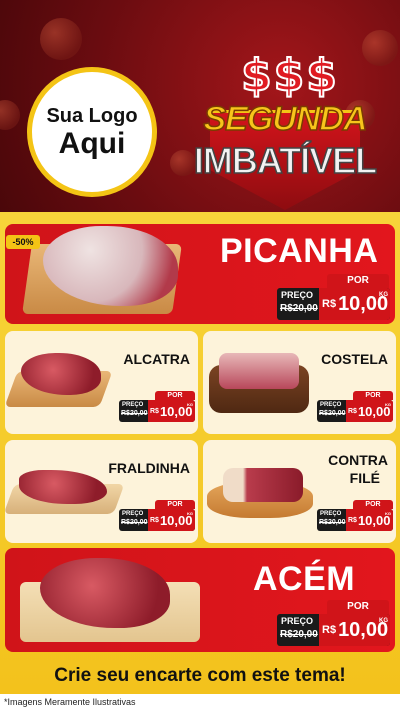 This screenshot has width=400, height=711. I want to click on product-name-line1: CONTRA, so click(358, 460).